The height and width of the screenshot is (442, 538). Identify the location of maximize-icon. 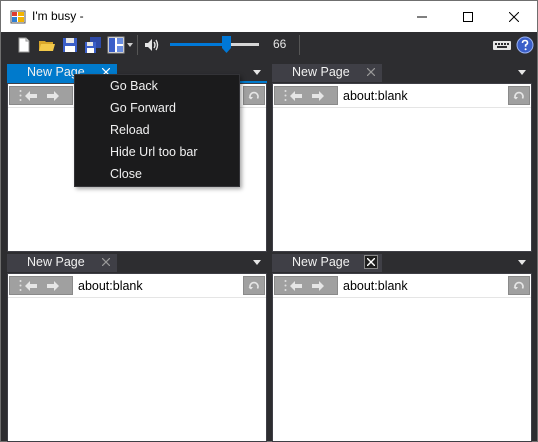
(468, 16).